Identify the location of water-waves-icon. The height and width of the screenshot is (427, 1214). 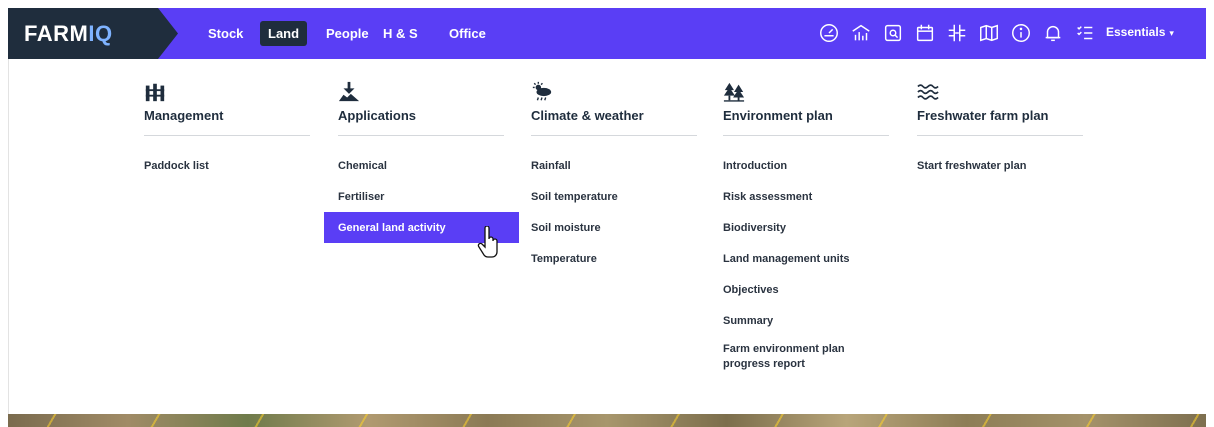
(928, 92).